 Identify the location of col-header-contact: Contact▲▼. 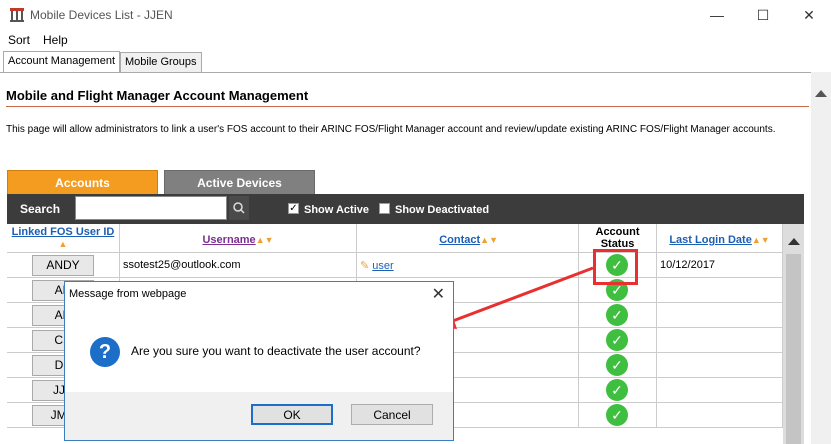
(468, 238).